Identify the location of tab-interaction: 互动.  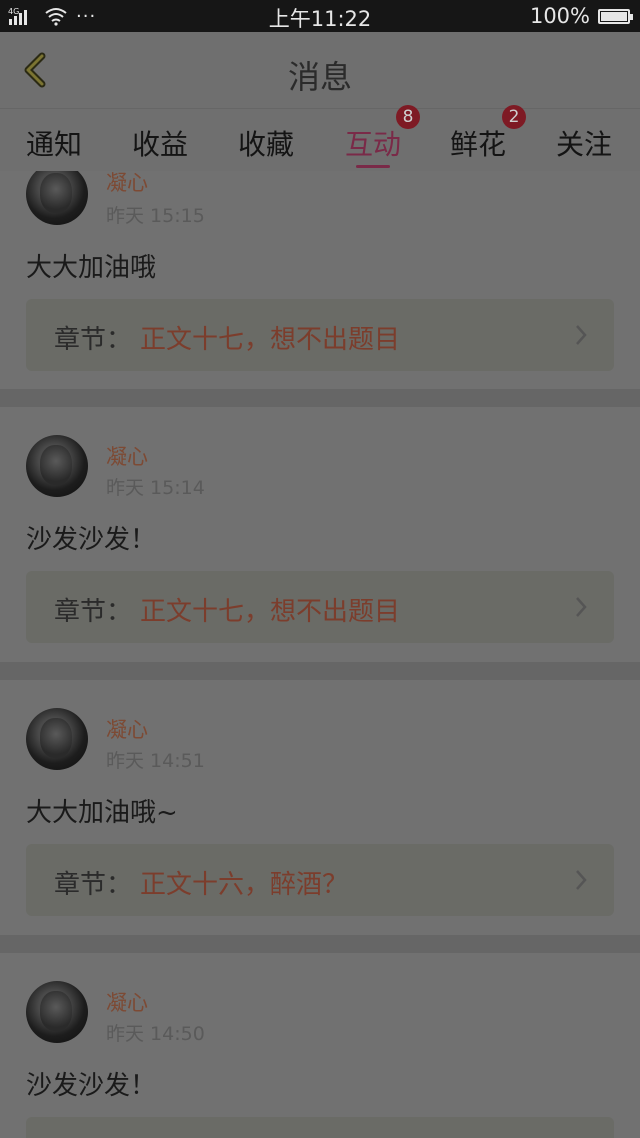
(373, 143).